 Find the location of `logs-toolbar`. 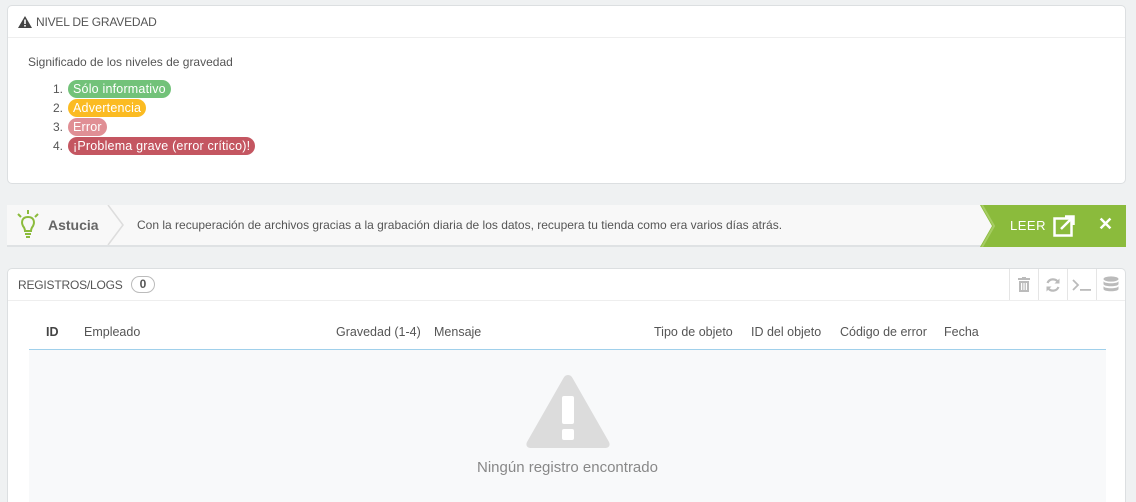

logs-toolbar is located at coordinates (1067, 284).